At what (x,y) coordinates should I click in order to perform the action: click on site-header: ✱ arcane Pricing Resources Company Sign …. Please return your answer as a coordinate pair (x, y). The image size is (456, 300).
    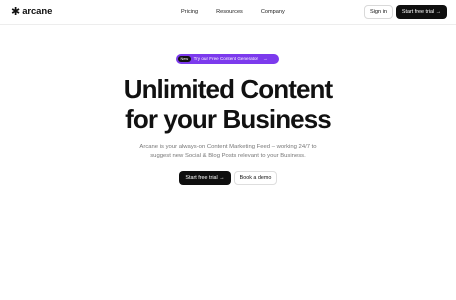
    Looking at the image, I should click on (228, 12).